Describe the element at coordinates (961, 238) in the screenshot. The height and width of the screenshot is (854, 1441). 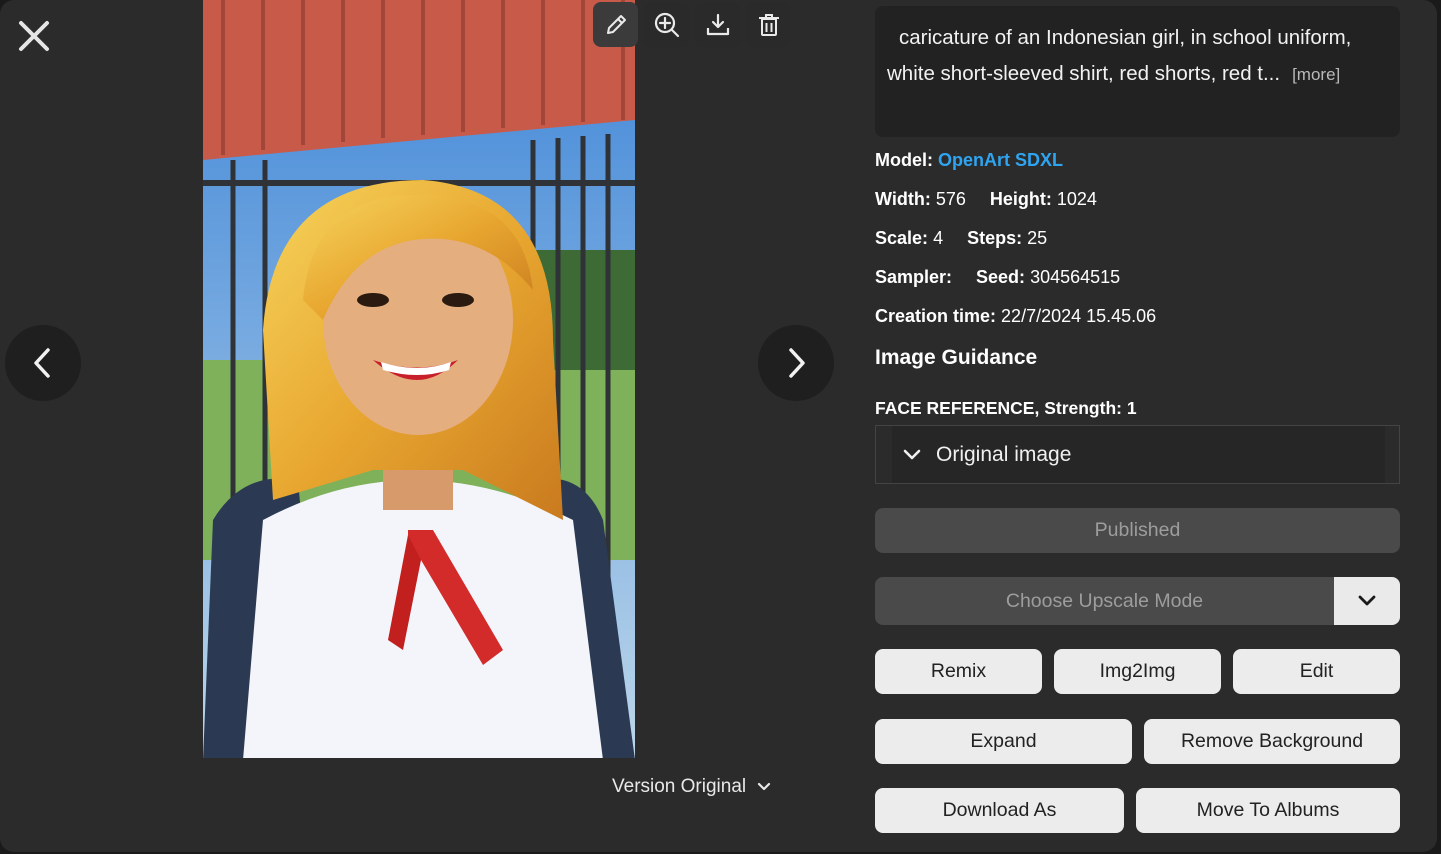
I see `scale-steps-row: Scale: 4 Steps: 25` at that location.